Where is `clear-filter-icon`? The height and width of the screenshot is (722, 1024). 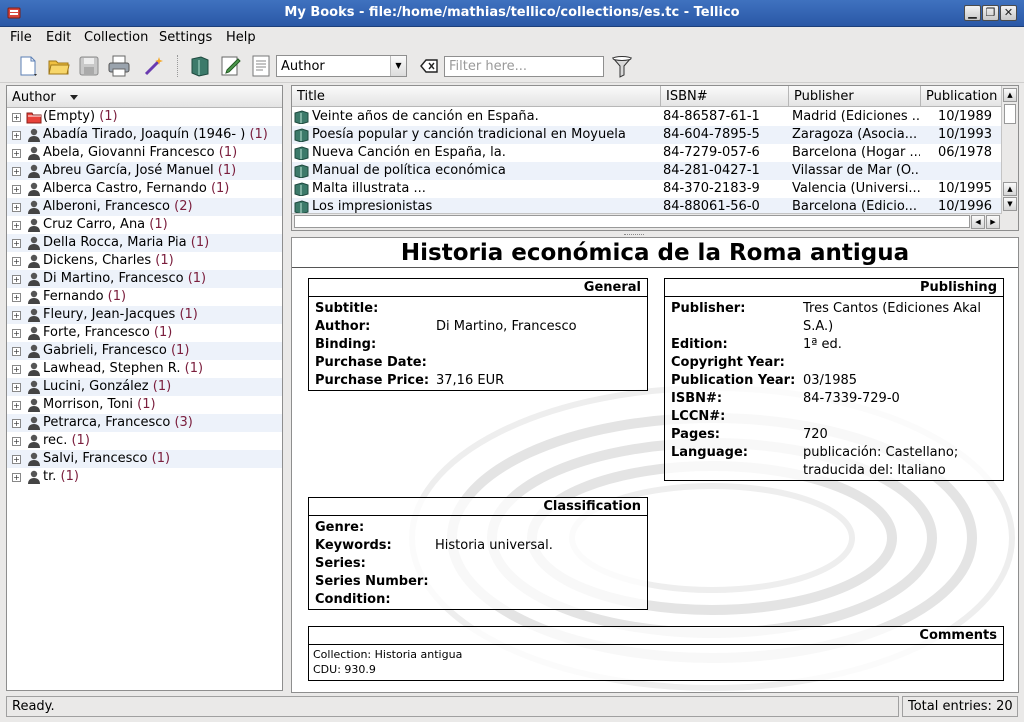
clear-filter-icon is located at coordinates (429, 66).